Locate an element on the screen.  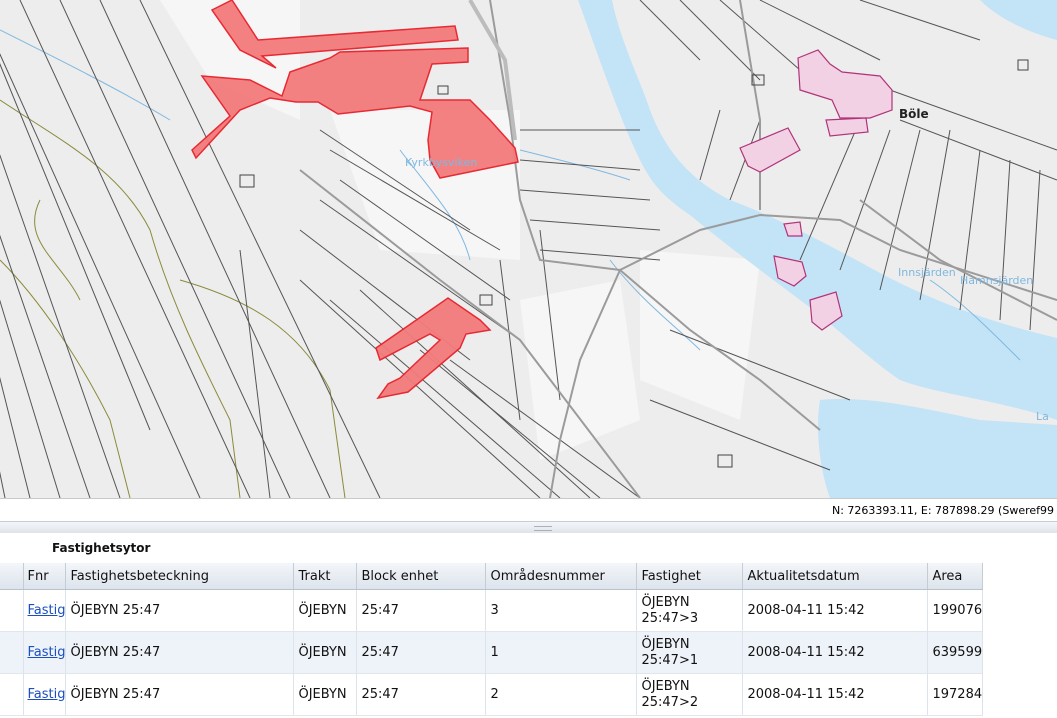
bay-label: Kyrkbysviken is located at coordinates (441, 162).